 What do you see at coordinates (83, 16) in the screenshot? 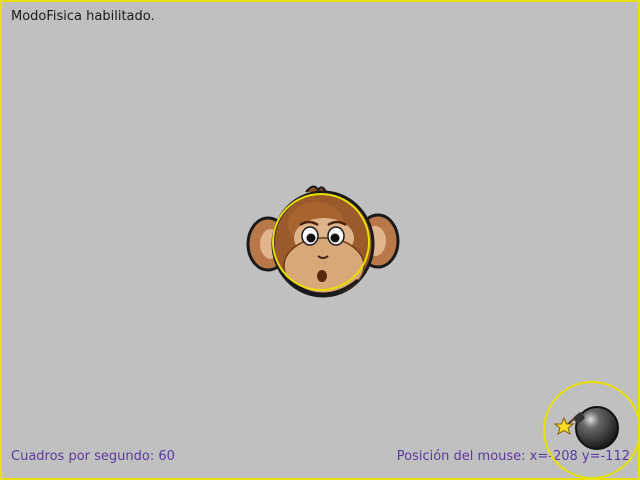
I see `status-message: ModoFisica habilitado.` at bounding box center [83, 16].